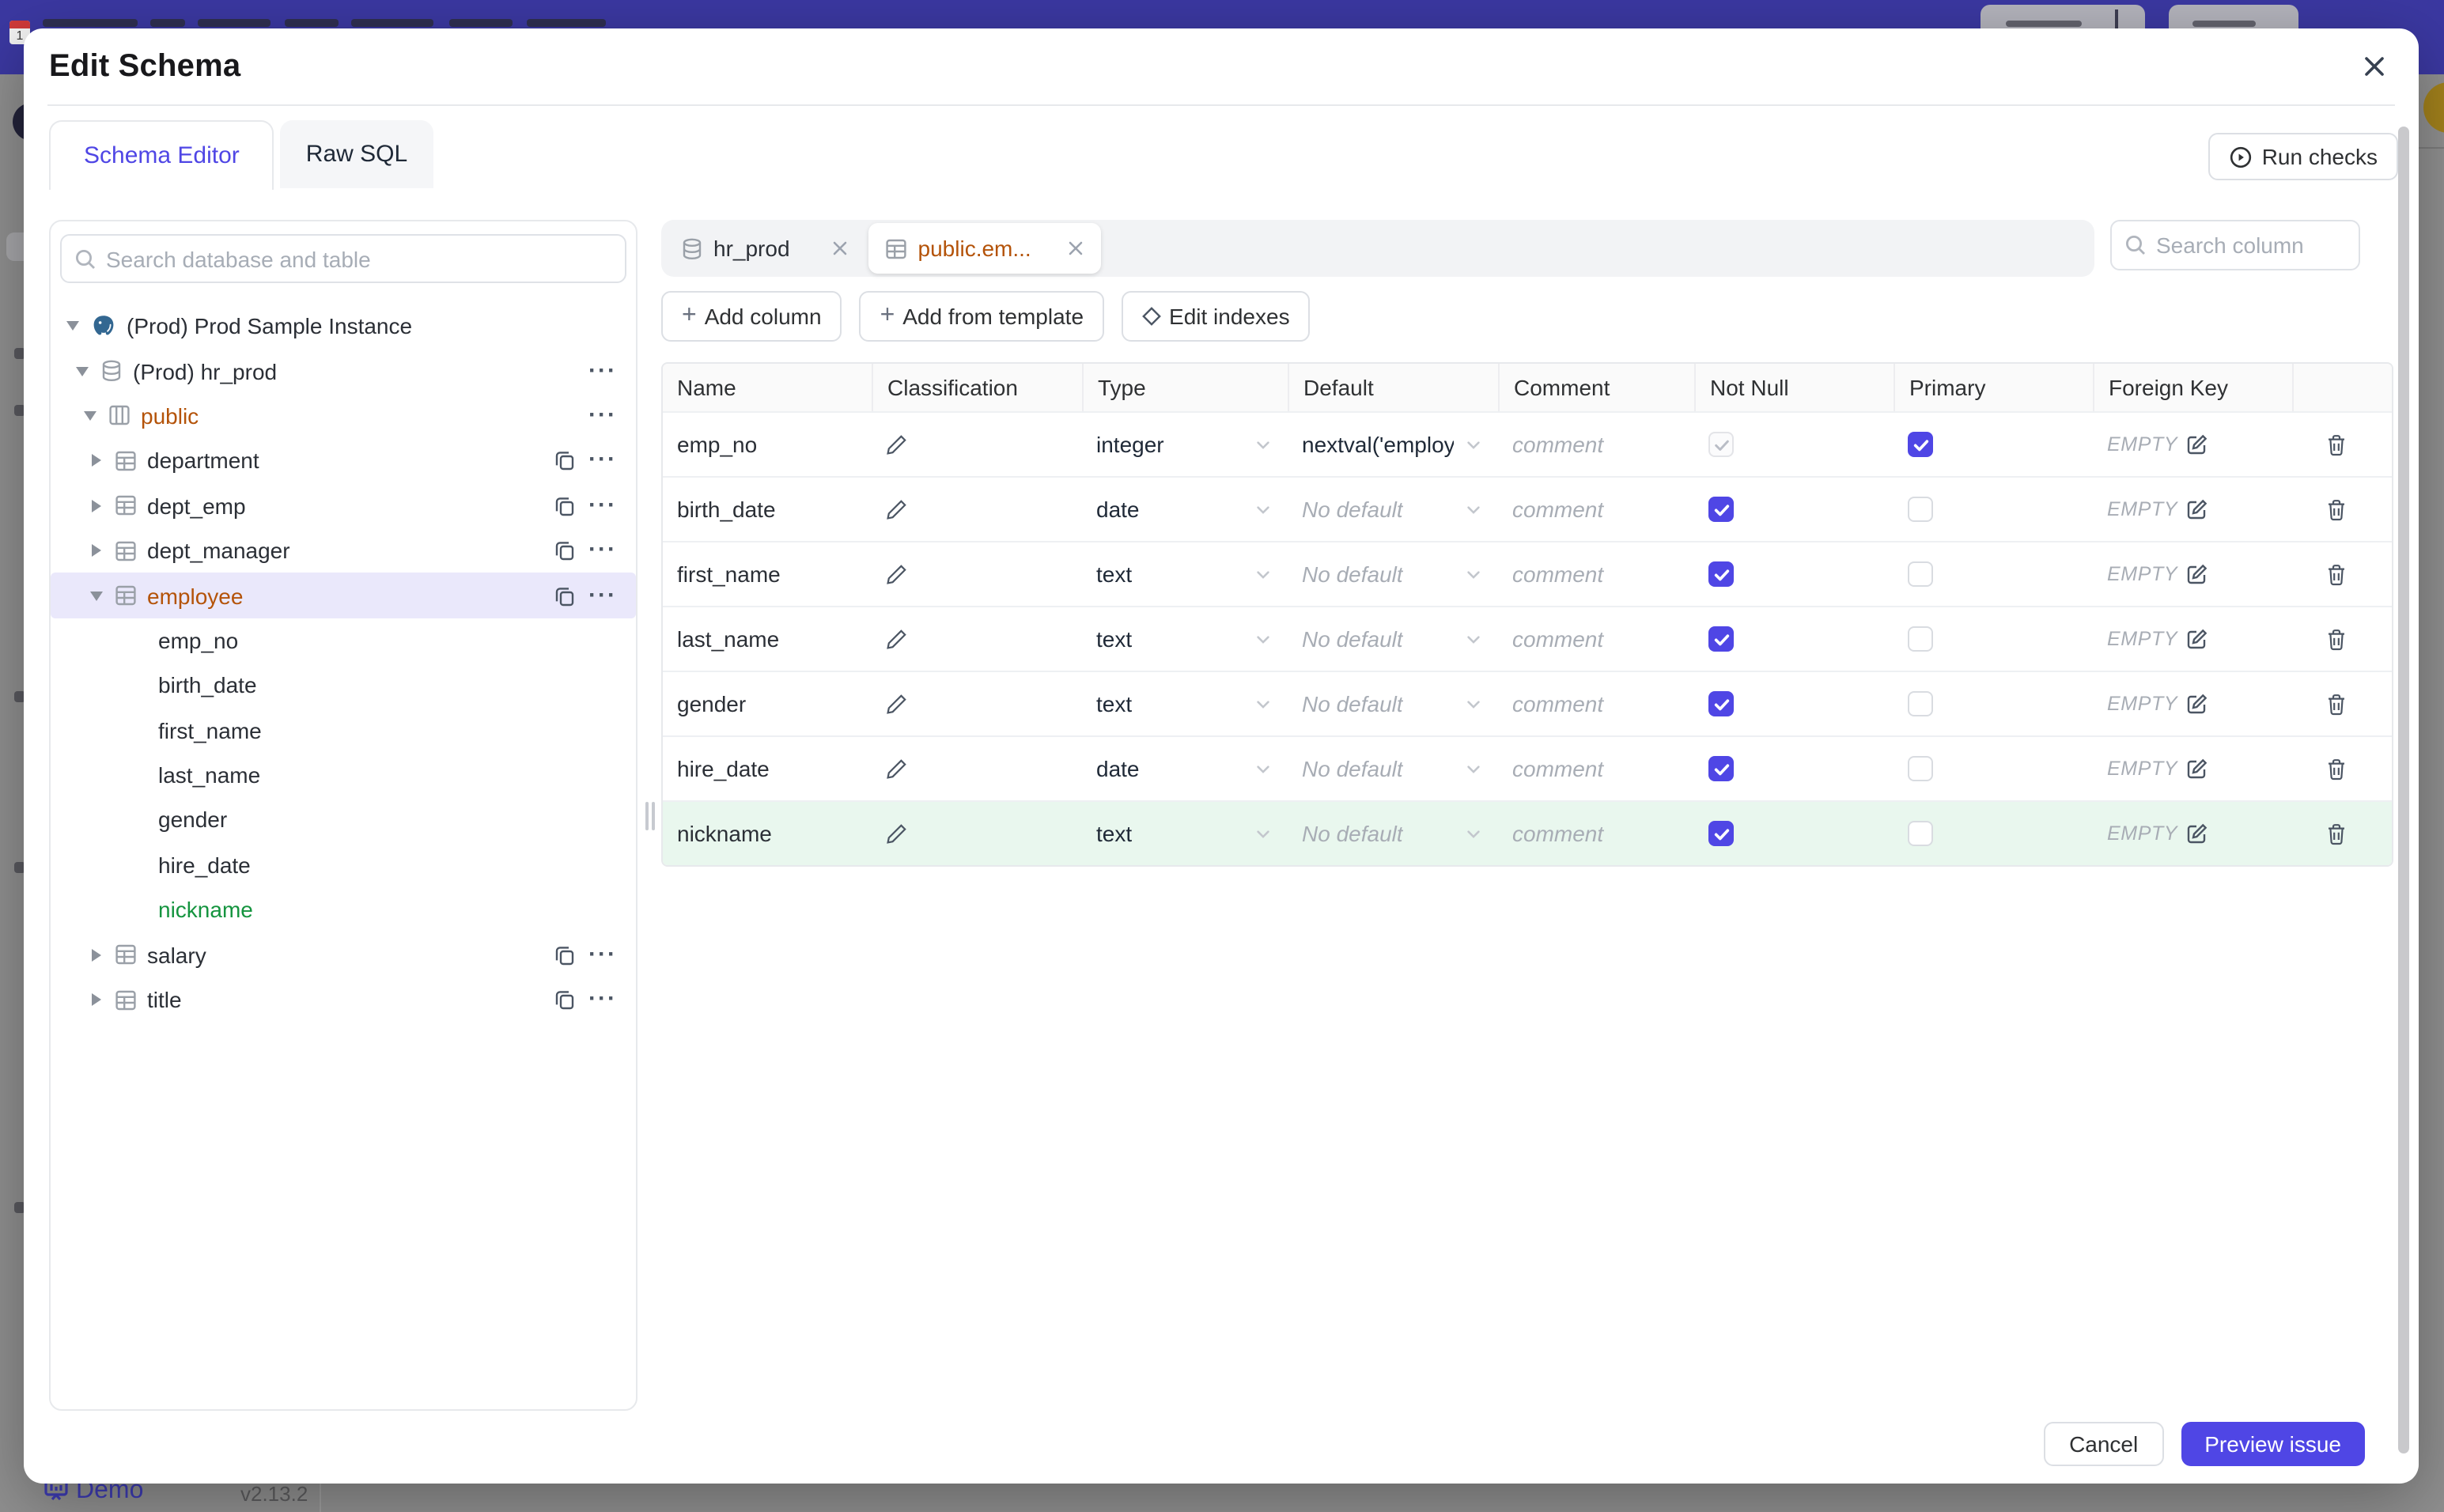 The image size is (2444, 1512). I want to click on tree-item-dept-emp: dept_emp ···, so click(343, 506).